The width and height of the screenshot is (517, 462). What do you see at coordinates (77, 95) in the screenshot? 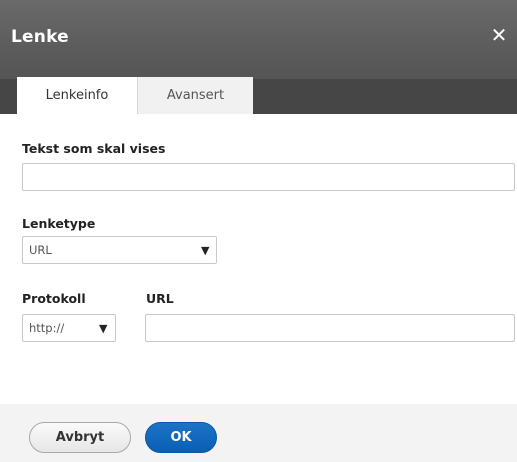
I see `tab-lenkeinfo: Lenkeinfo` at bounding box center [77, 95].